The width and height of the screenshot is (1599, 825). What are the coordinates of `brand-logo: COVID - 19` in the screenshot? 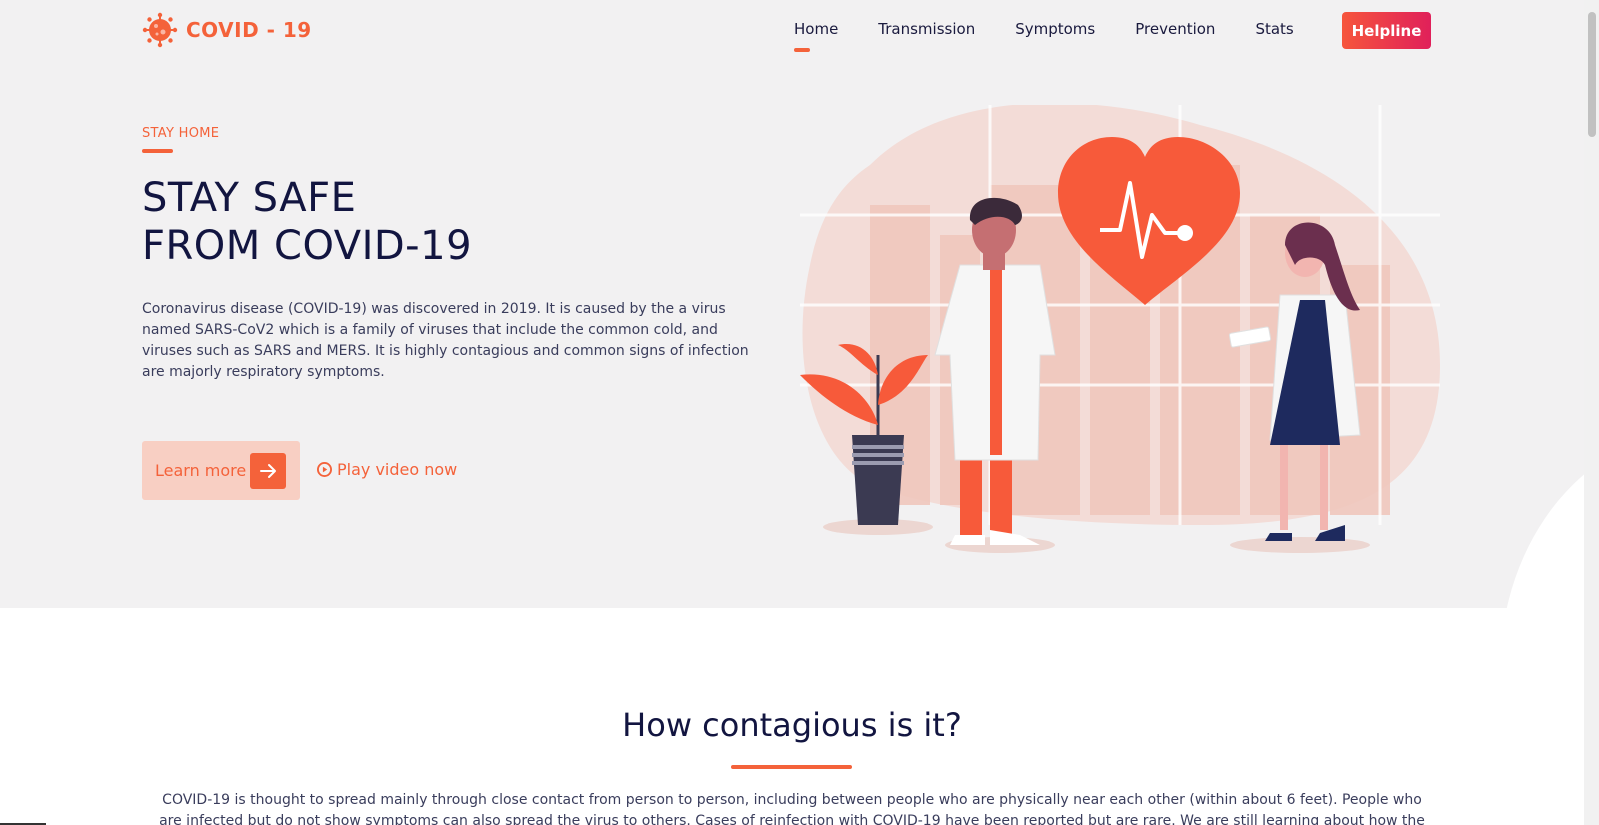 It's located at (227, 30).